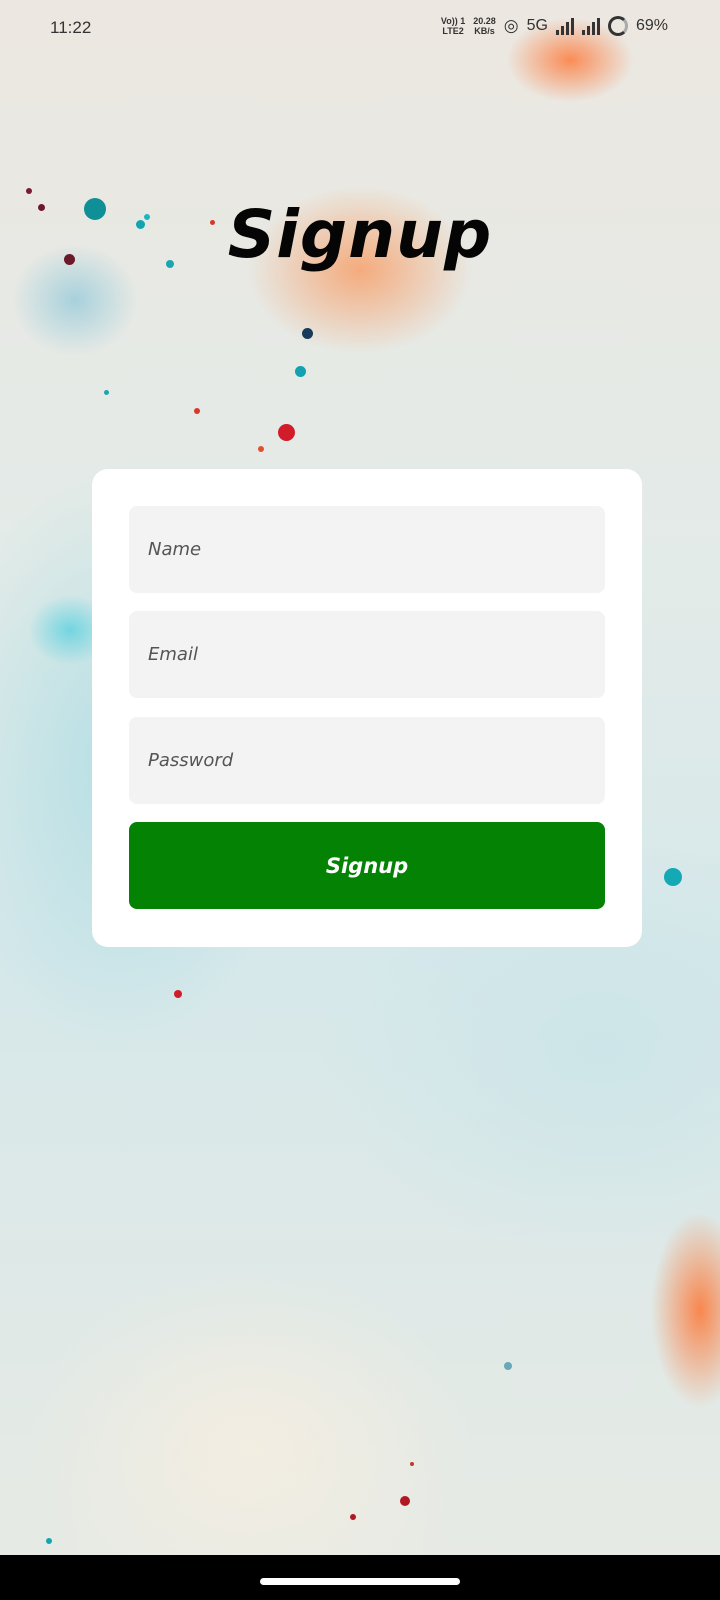 The image size is (720, 1600). Describe the element at coordinates (484, 21) in the screenshot. I see `speed-value: 20.28` at that location.